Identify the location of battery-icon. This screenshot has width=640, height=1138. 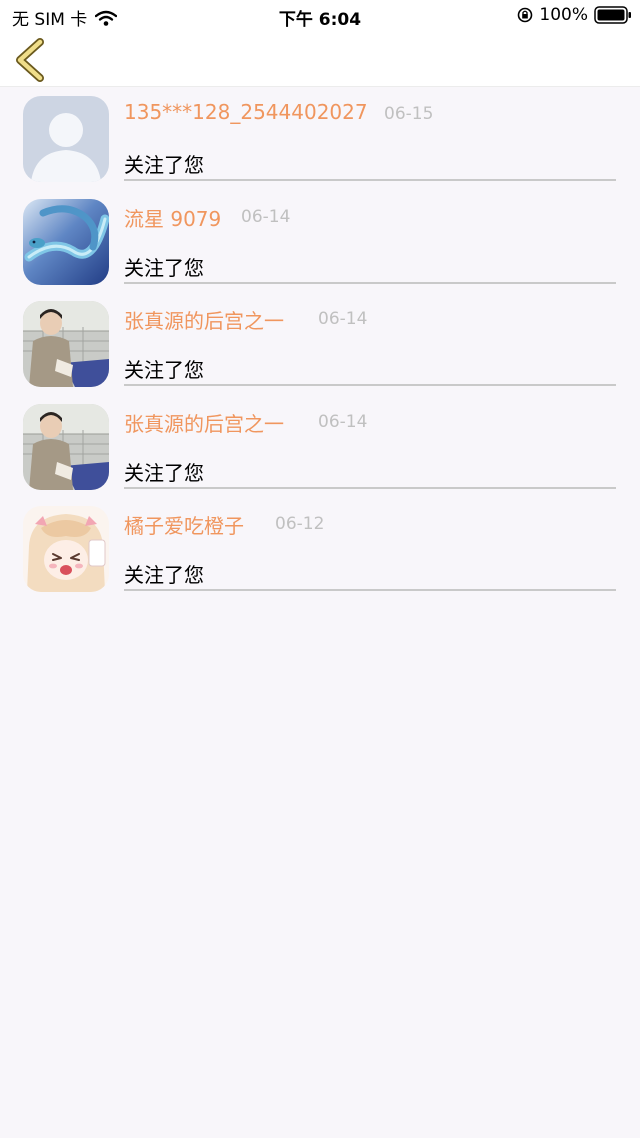
(612, 15).